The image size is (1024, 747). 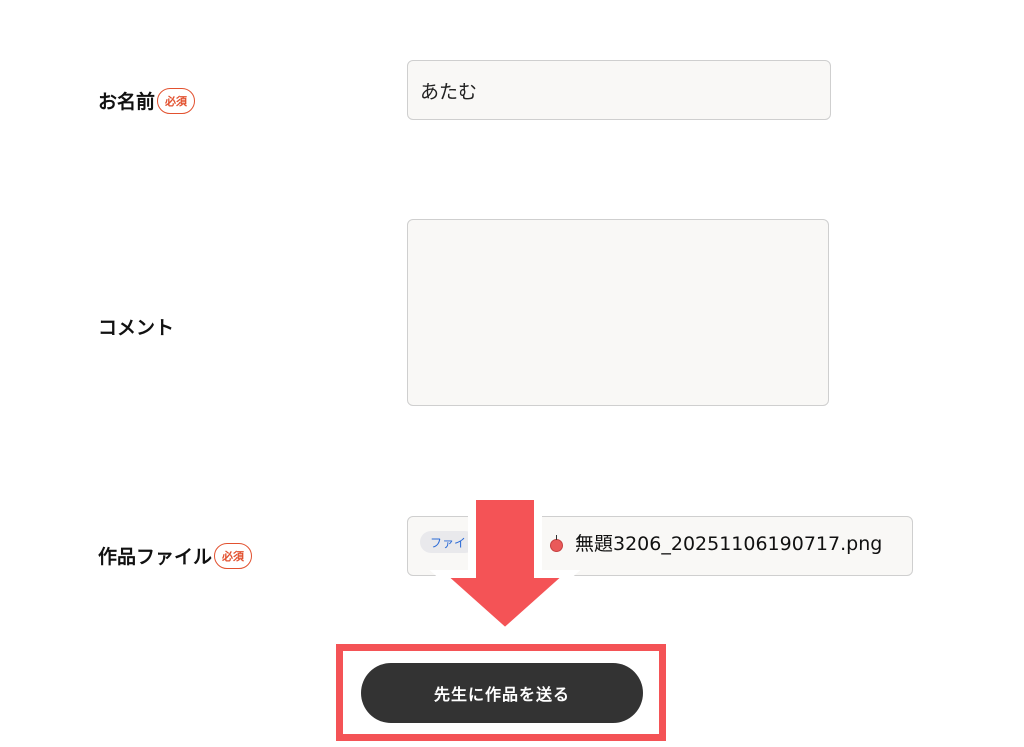 What do you see at coordinates (502, 693) in the screenshot?
I see `submit-button: 先生に作品を送る` at bounding box center [502, 693].